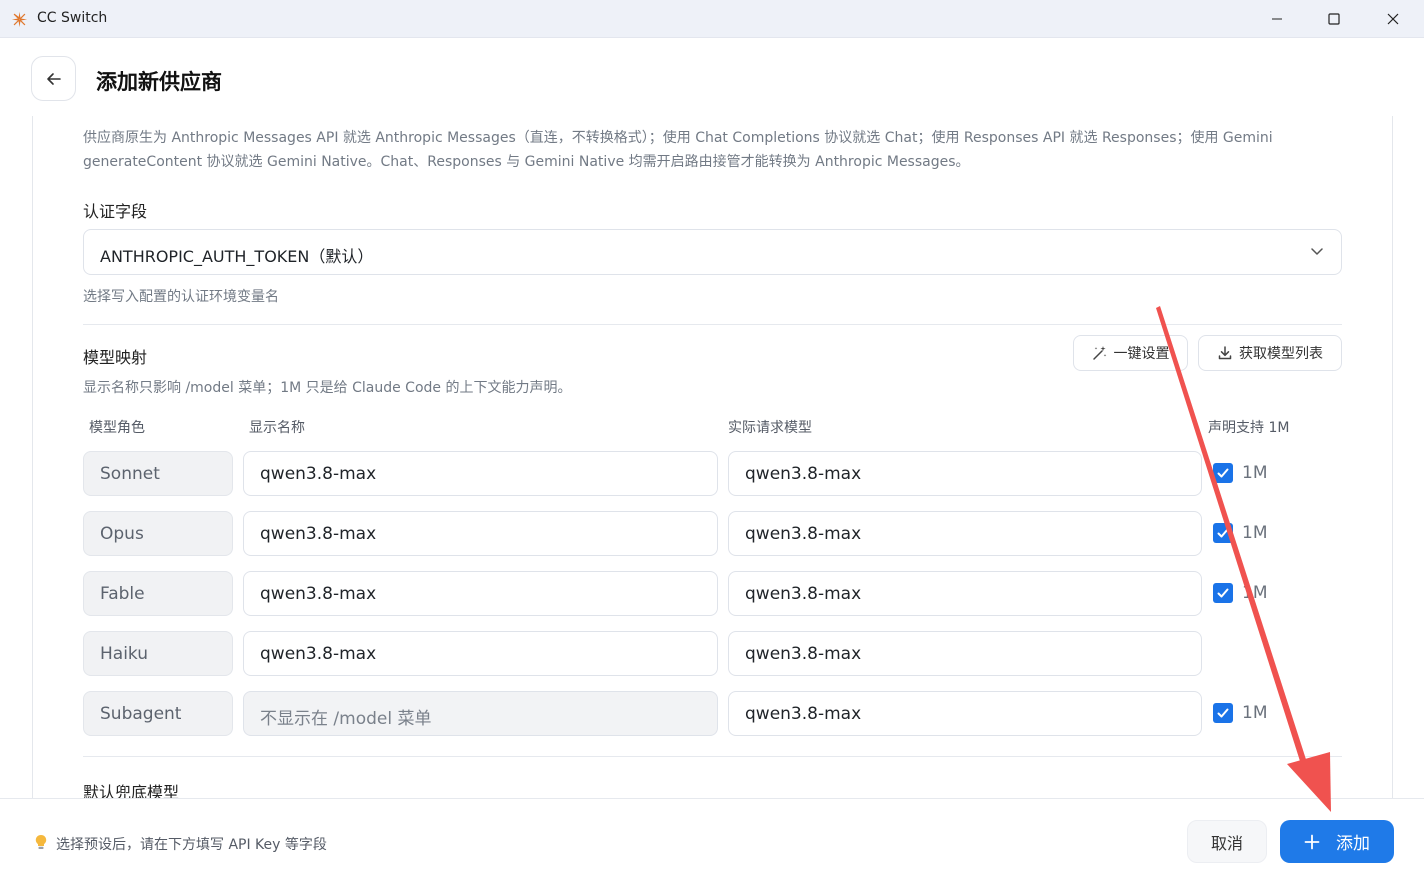  What do you see at coordinates (965, 533) in the screenshot?
I see `actual-model-input-opus: qwen3.8-max` at bounding box center [965, 533].